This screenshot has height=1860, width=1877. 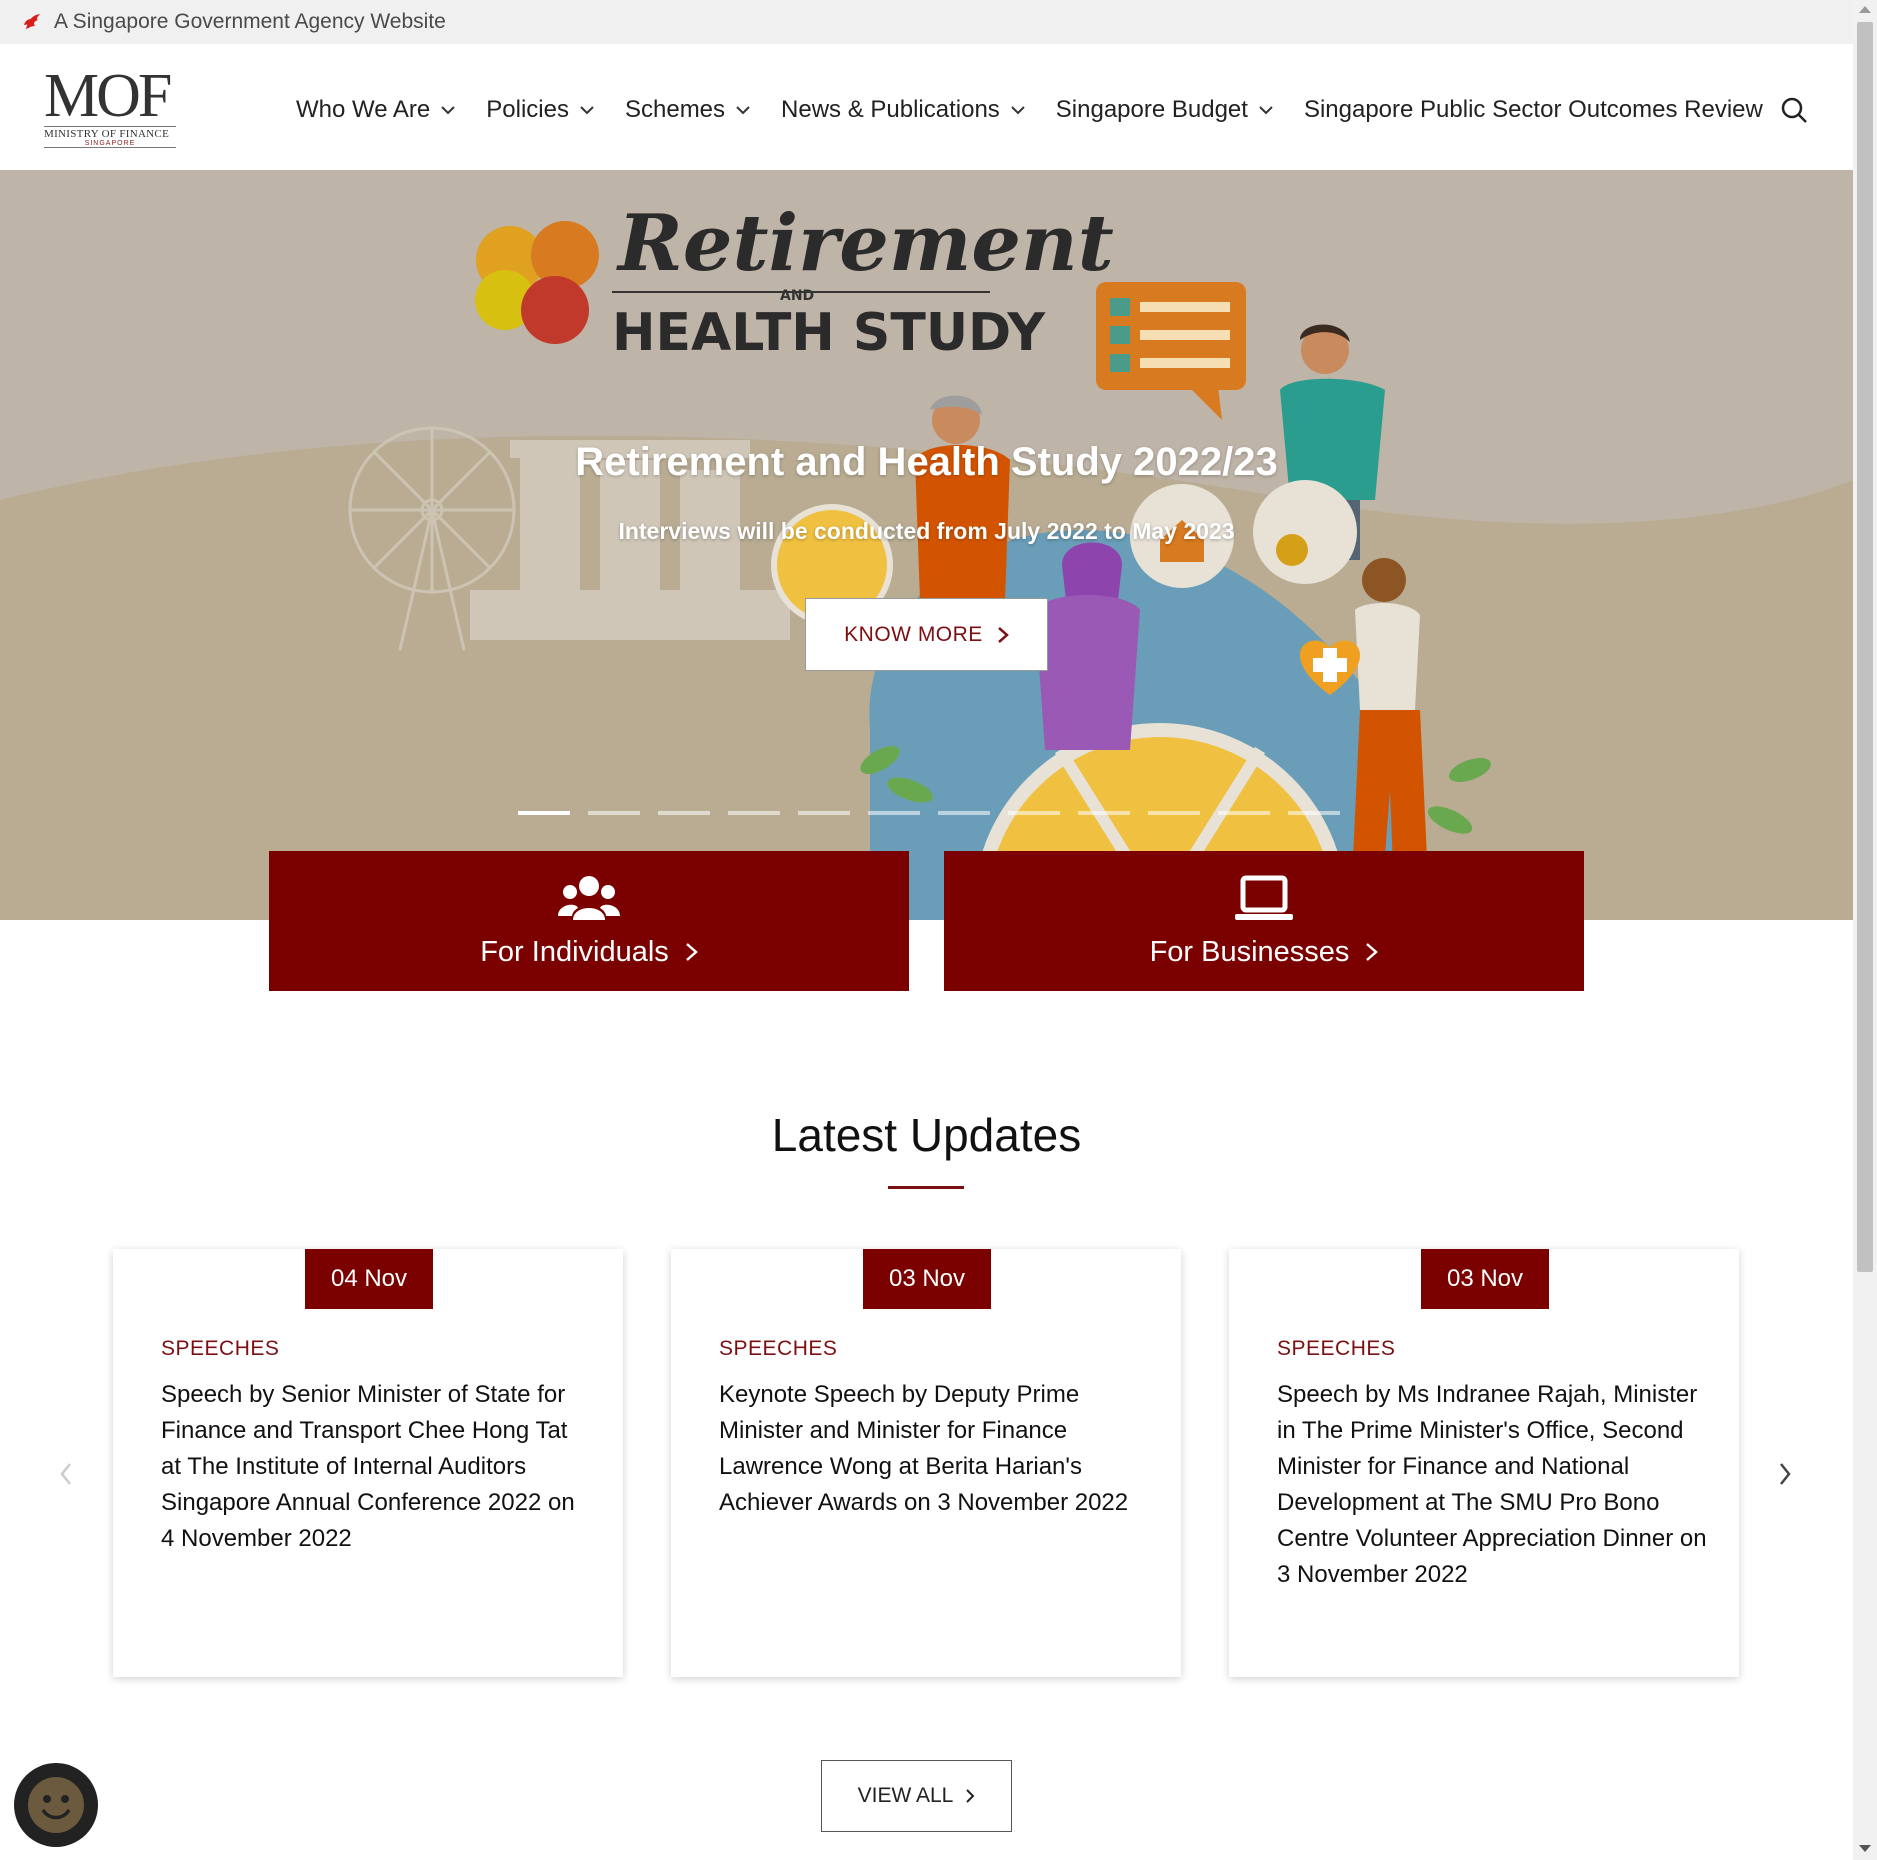 I want to click on nav-singapore-budget: Singapore Budget, so click(x=1165, y=110).